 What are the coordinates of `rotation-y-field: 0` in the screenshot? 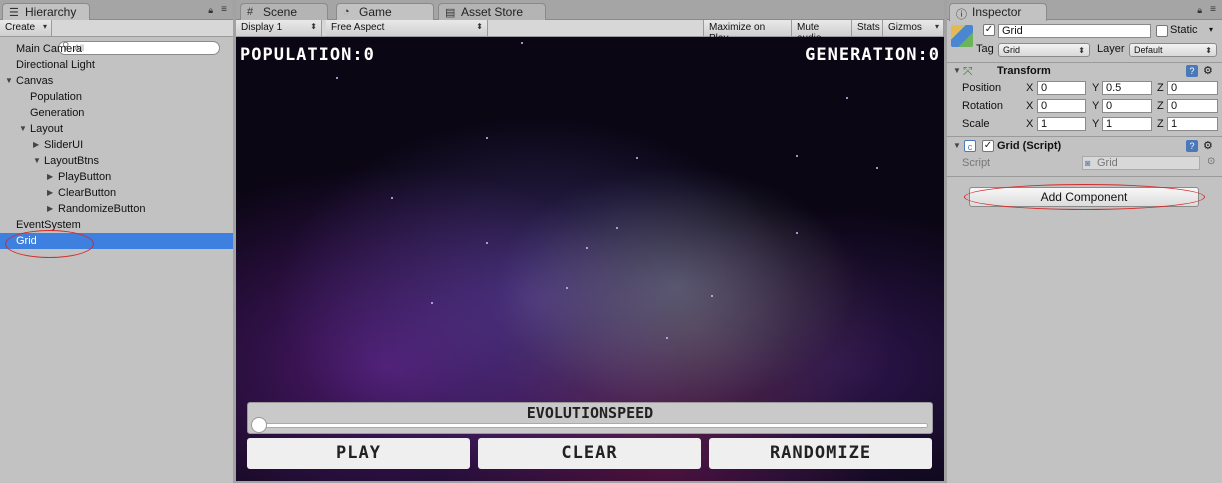 It's located at (1127, 106).